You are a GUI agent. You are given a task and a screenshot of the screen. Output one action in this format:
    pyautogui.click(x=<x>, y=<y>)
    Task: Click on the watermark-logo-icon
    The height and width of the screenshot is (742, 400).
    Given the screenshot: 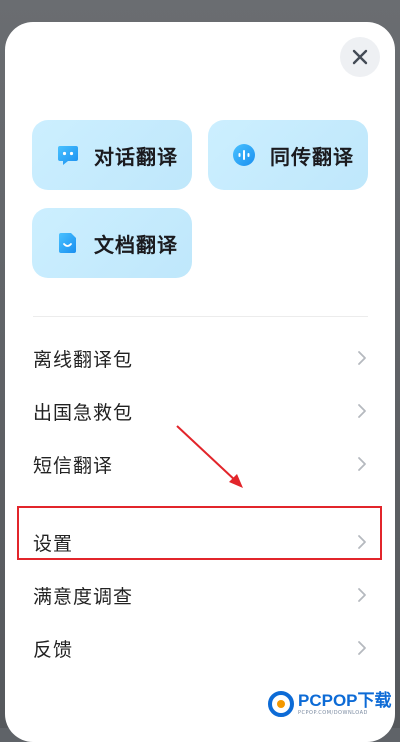 What is the action you would take?
    pyautogui.click(x=281, y=704)
    